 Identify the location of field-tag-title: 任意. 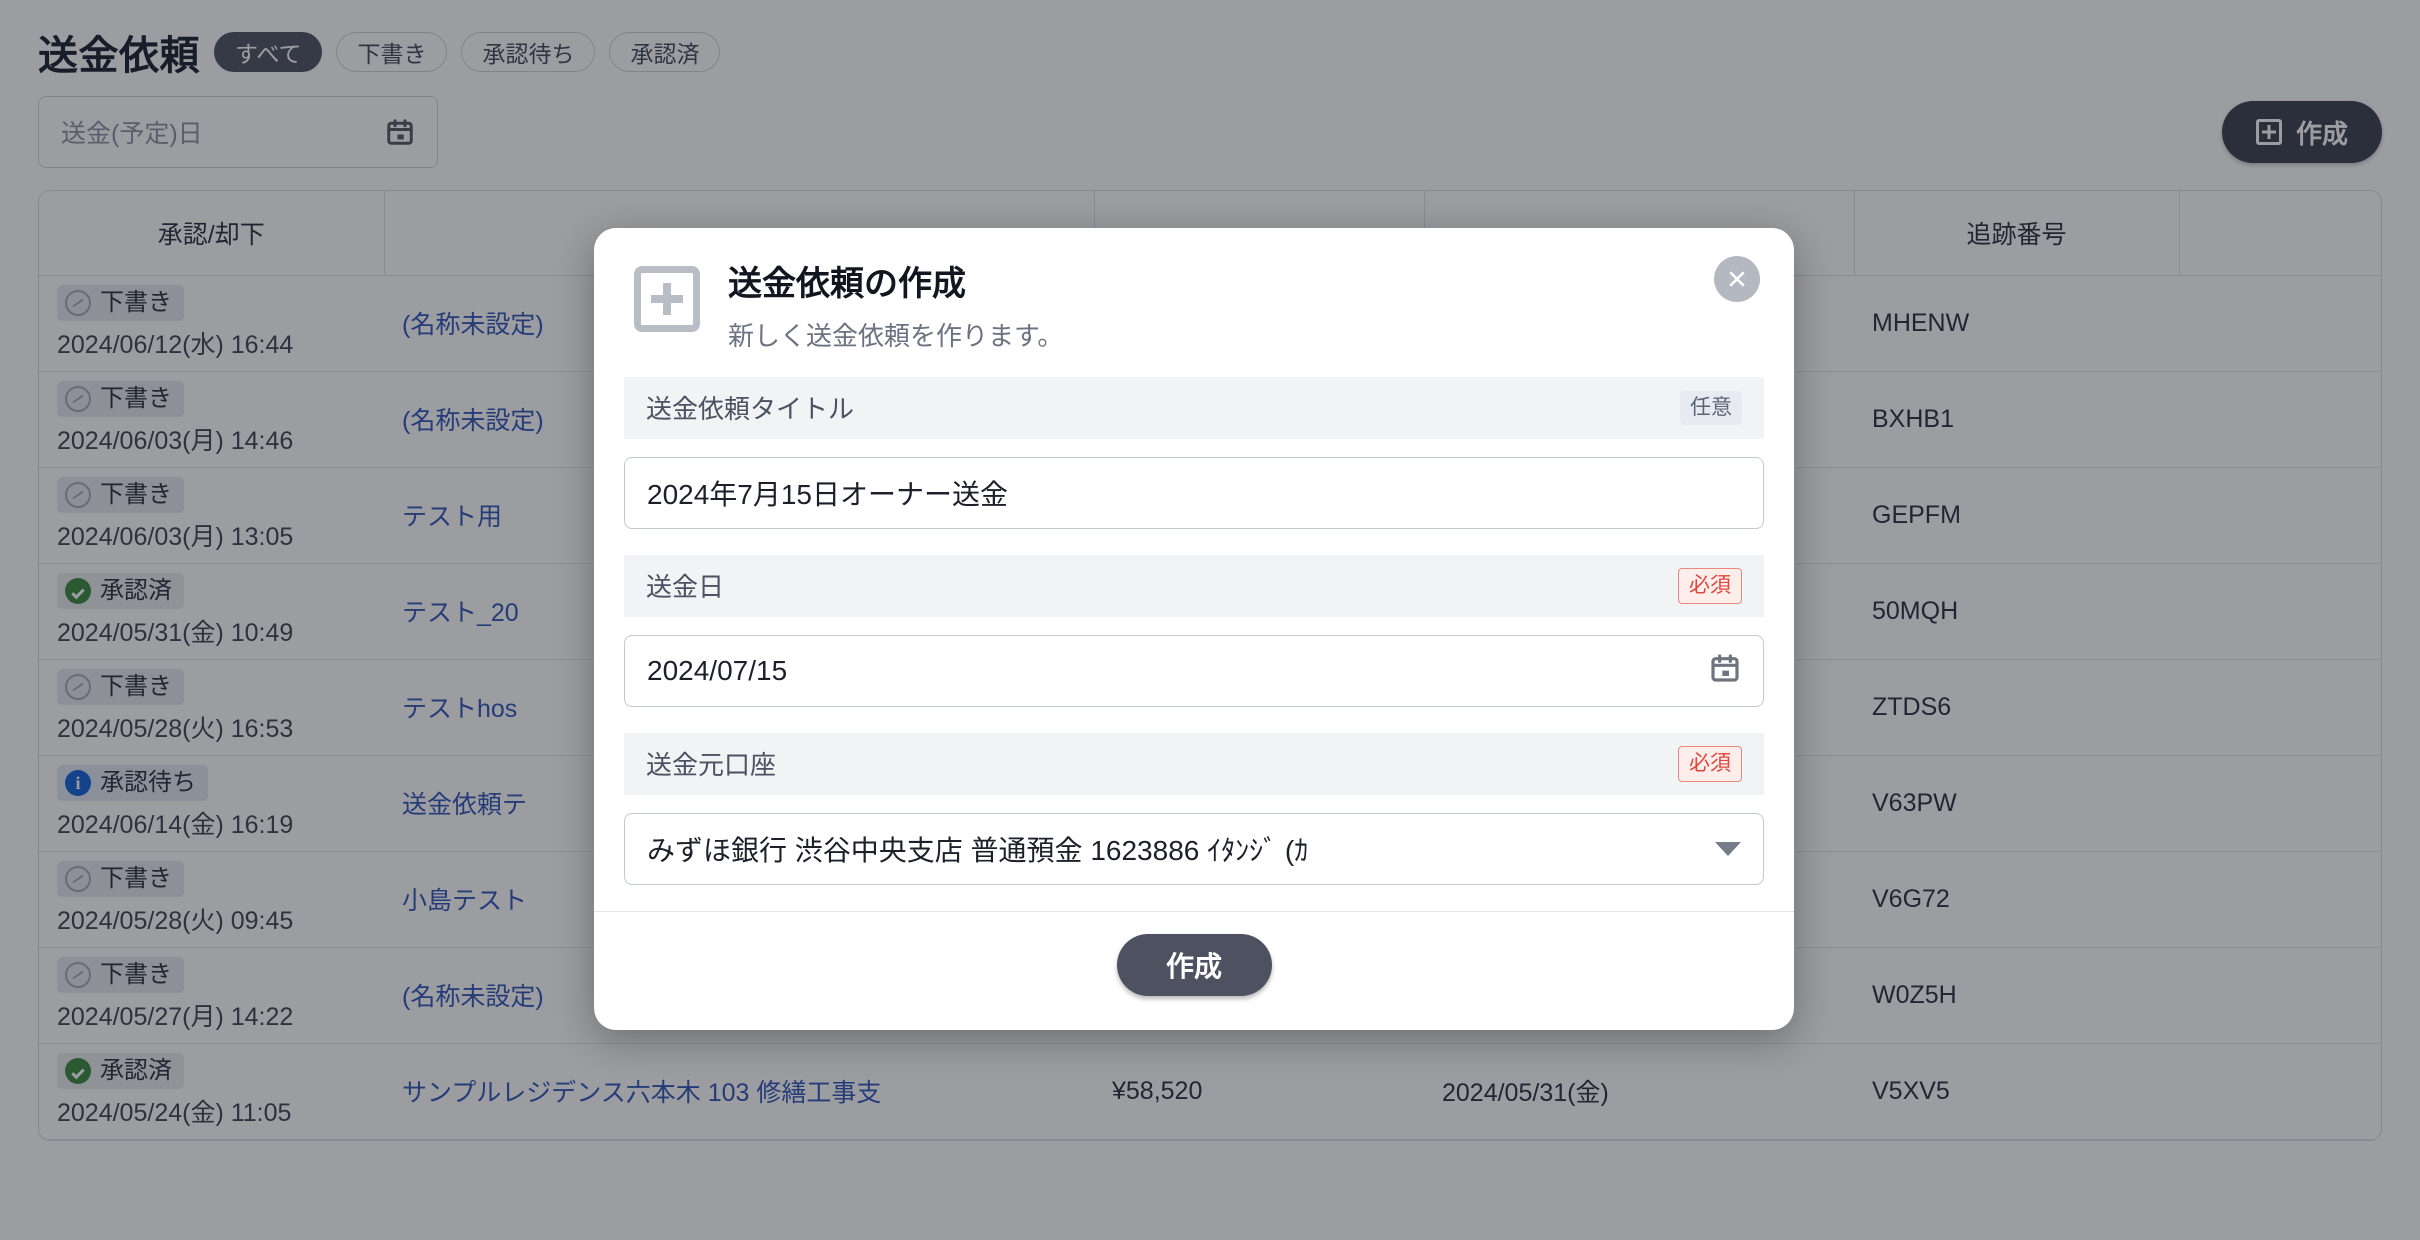
(1711, 408).